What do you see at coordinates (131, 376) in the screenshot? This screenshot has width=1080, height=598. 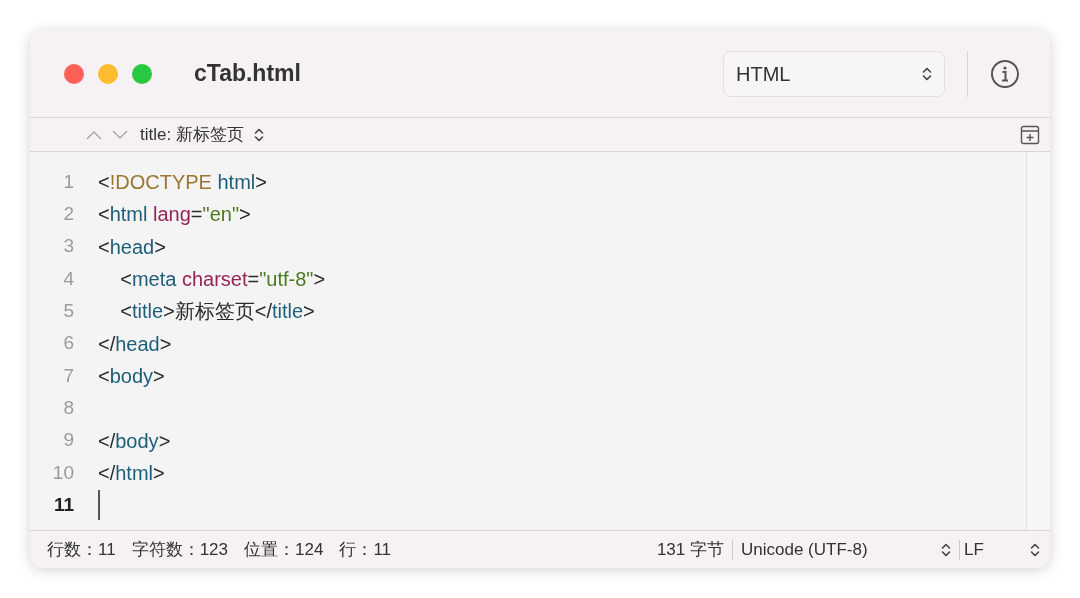 I see `code-line: <body>` at bounding box center [131, 376].